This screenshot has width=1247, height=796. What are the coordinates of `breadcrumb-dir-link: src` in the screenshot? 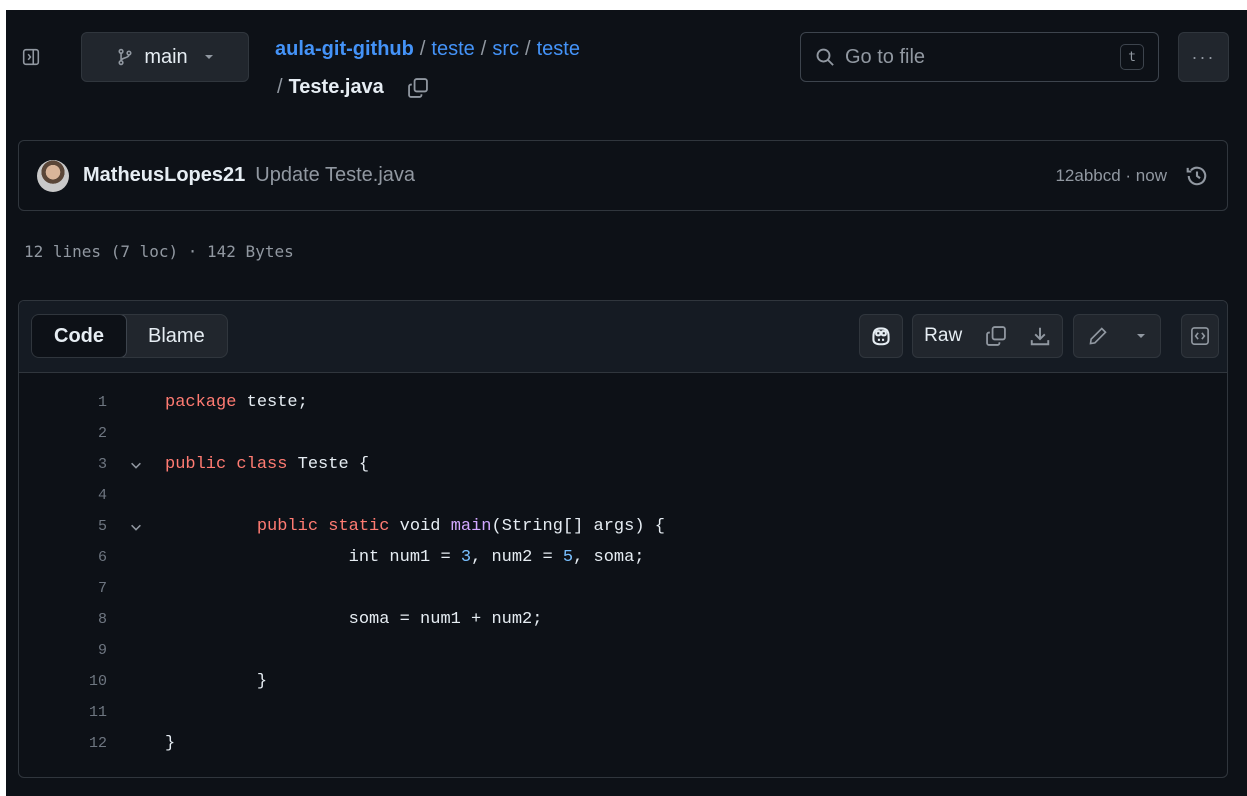 It's located at (505, 49).